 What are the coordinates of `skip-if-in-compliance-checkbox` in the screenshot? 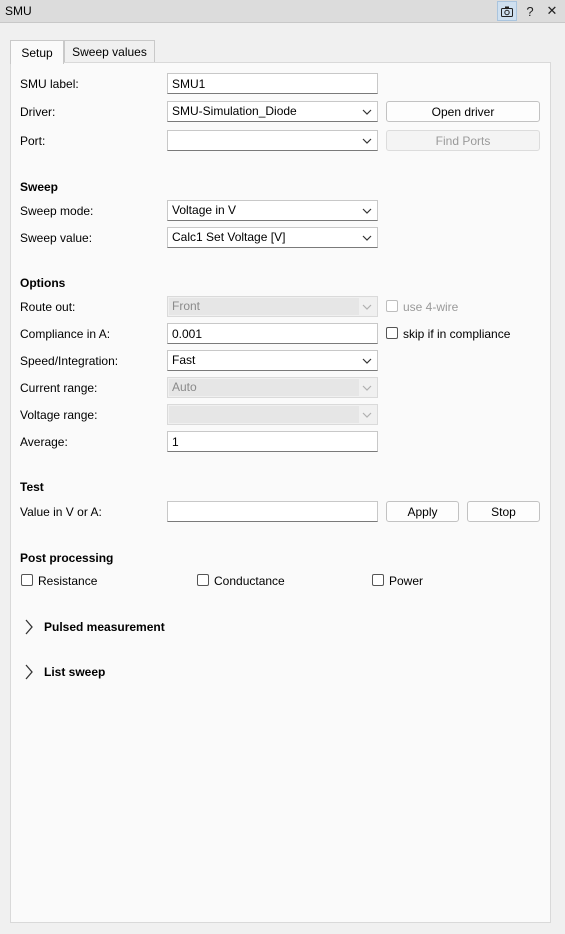 It's located at (392, 333).